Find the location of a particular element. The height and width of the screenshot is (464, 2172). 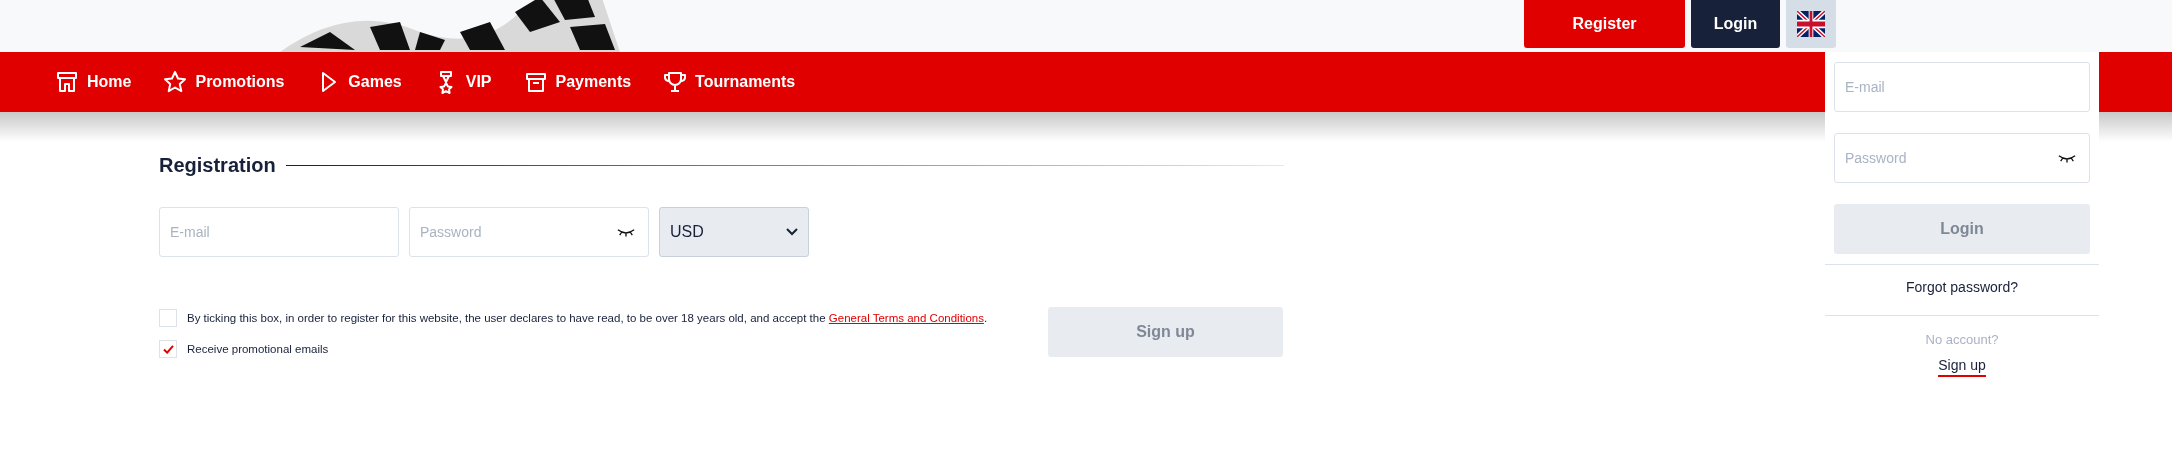

checkbox-label: Receive promotional emails is located at coordinates (258, 349).